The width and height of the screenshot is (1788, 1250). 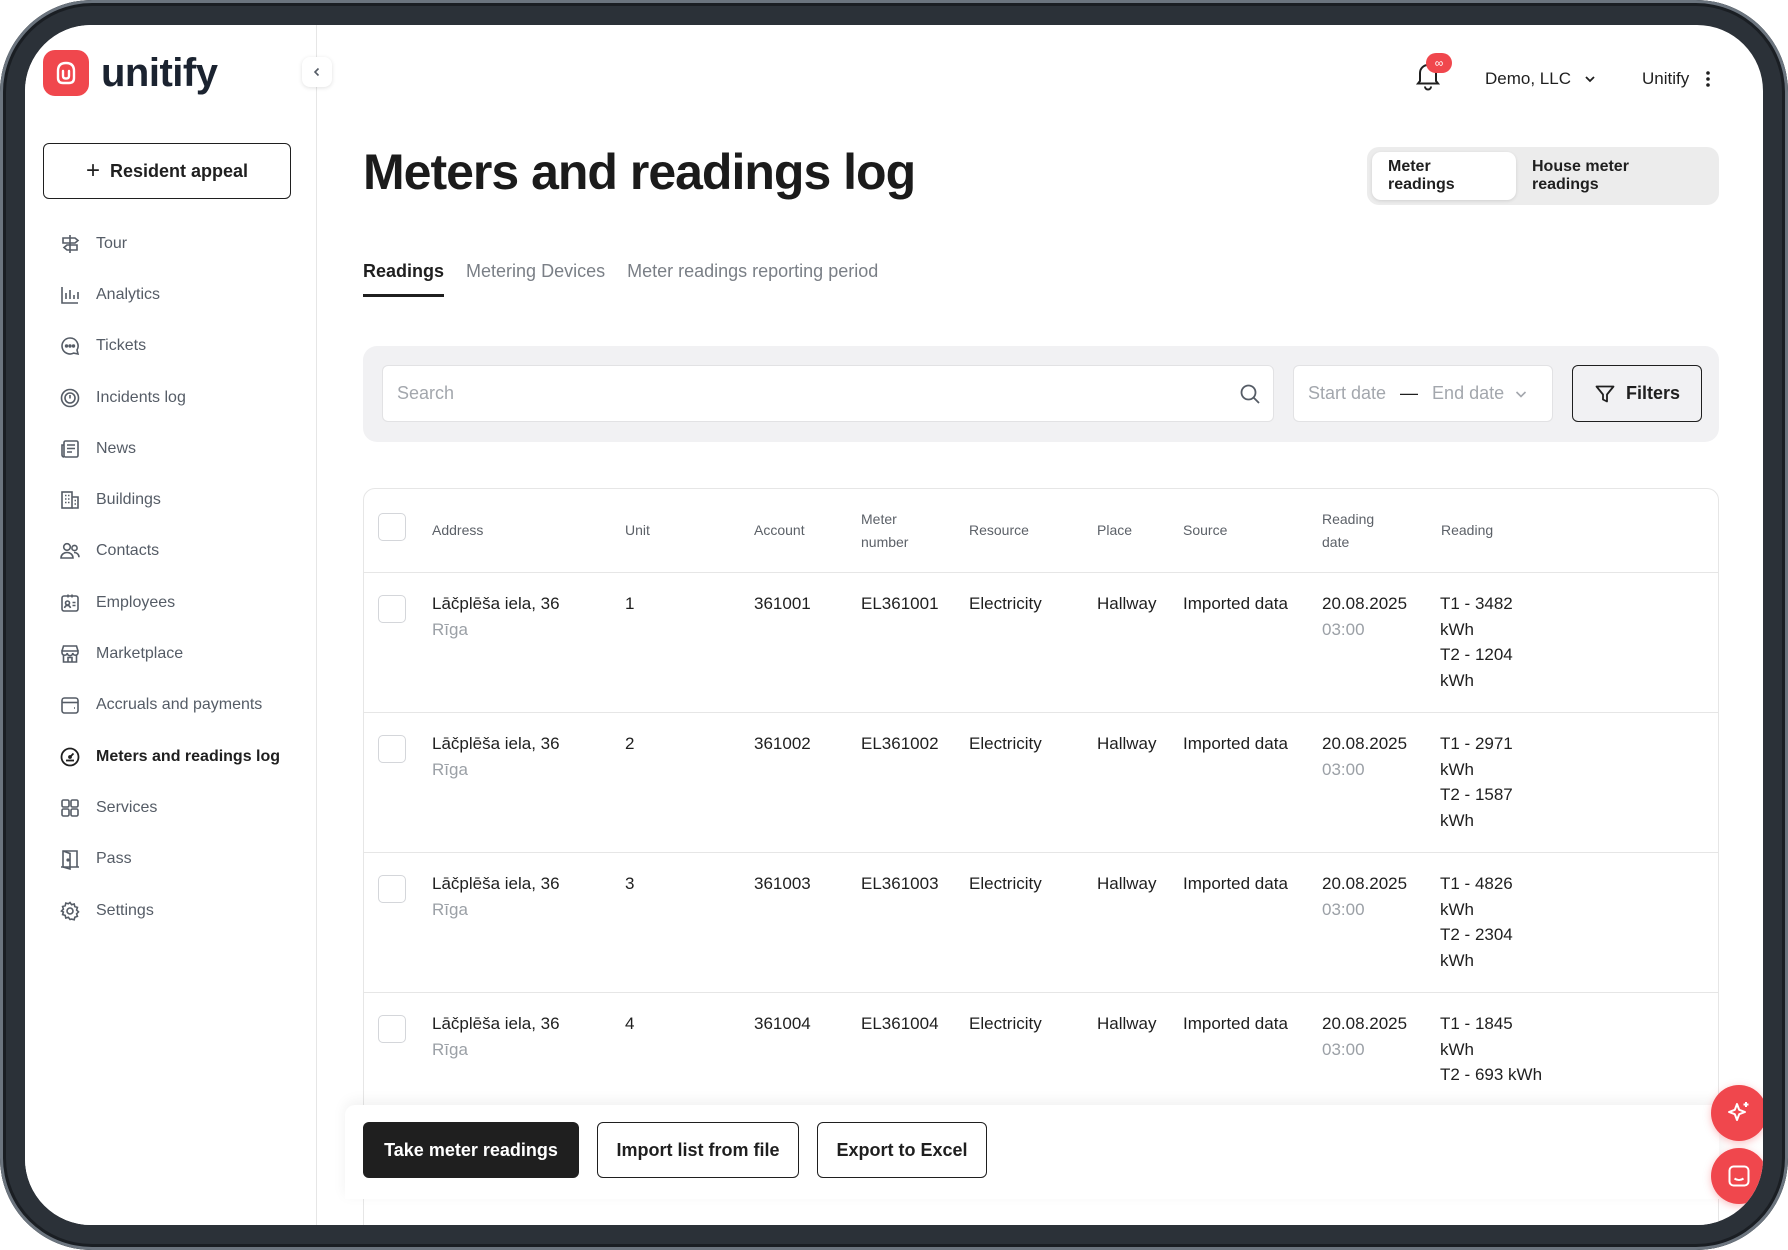 What do you see at coordinates (92, 170) in the screenshot?
I see `plus-icon: +` at bounding box center [92, 170].